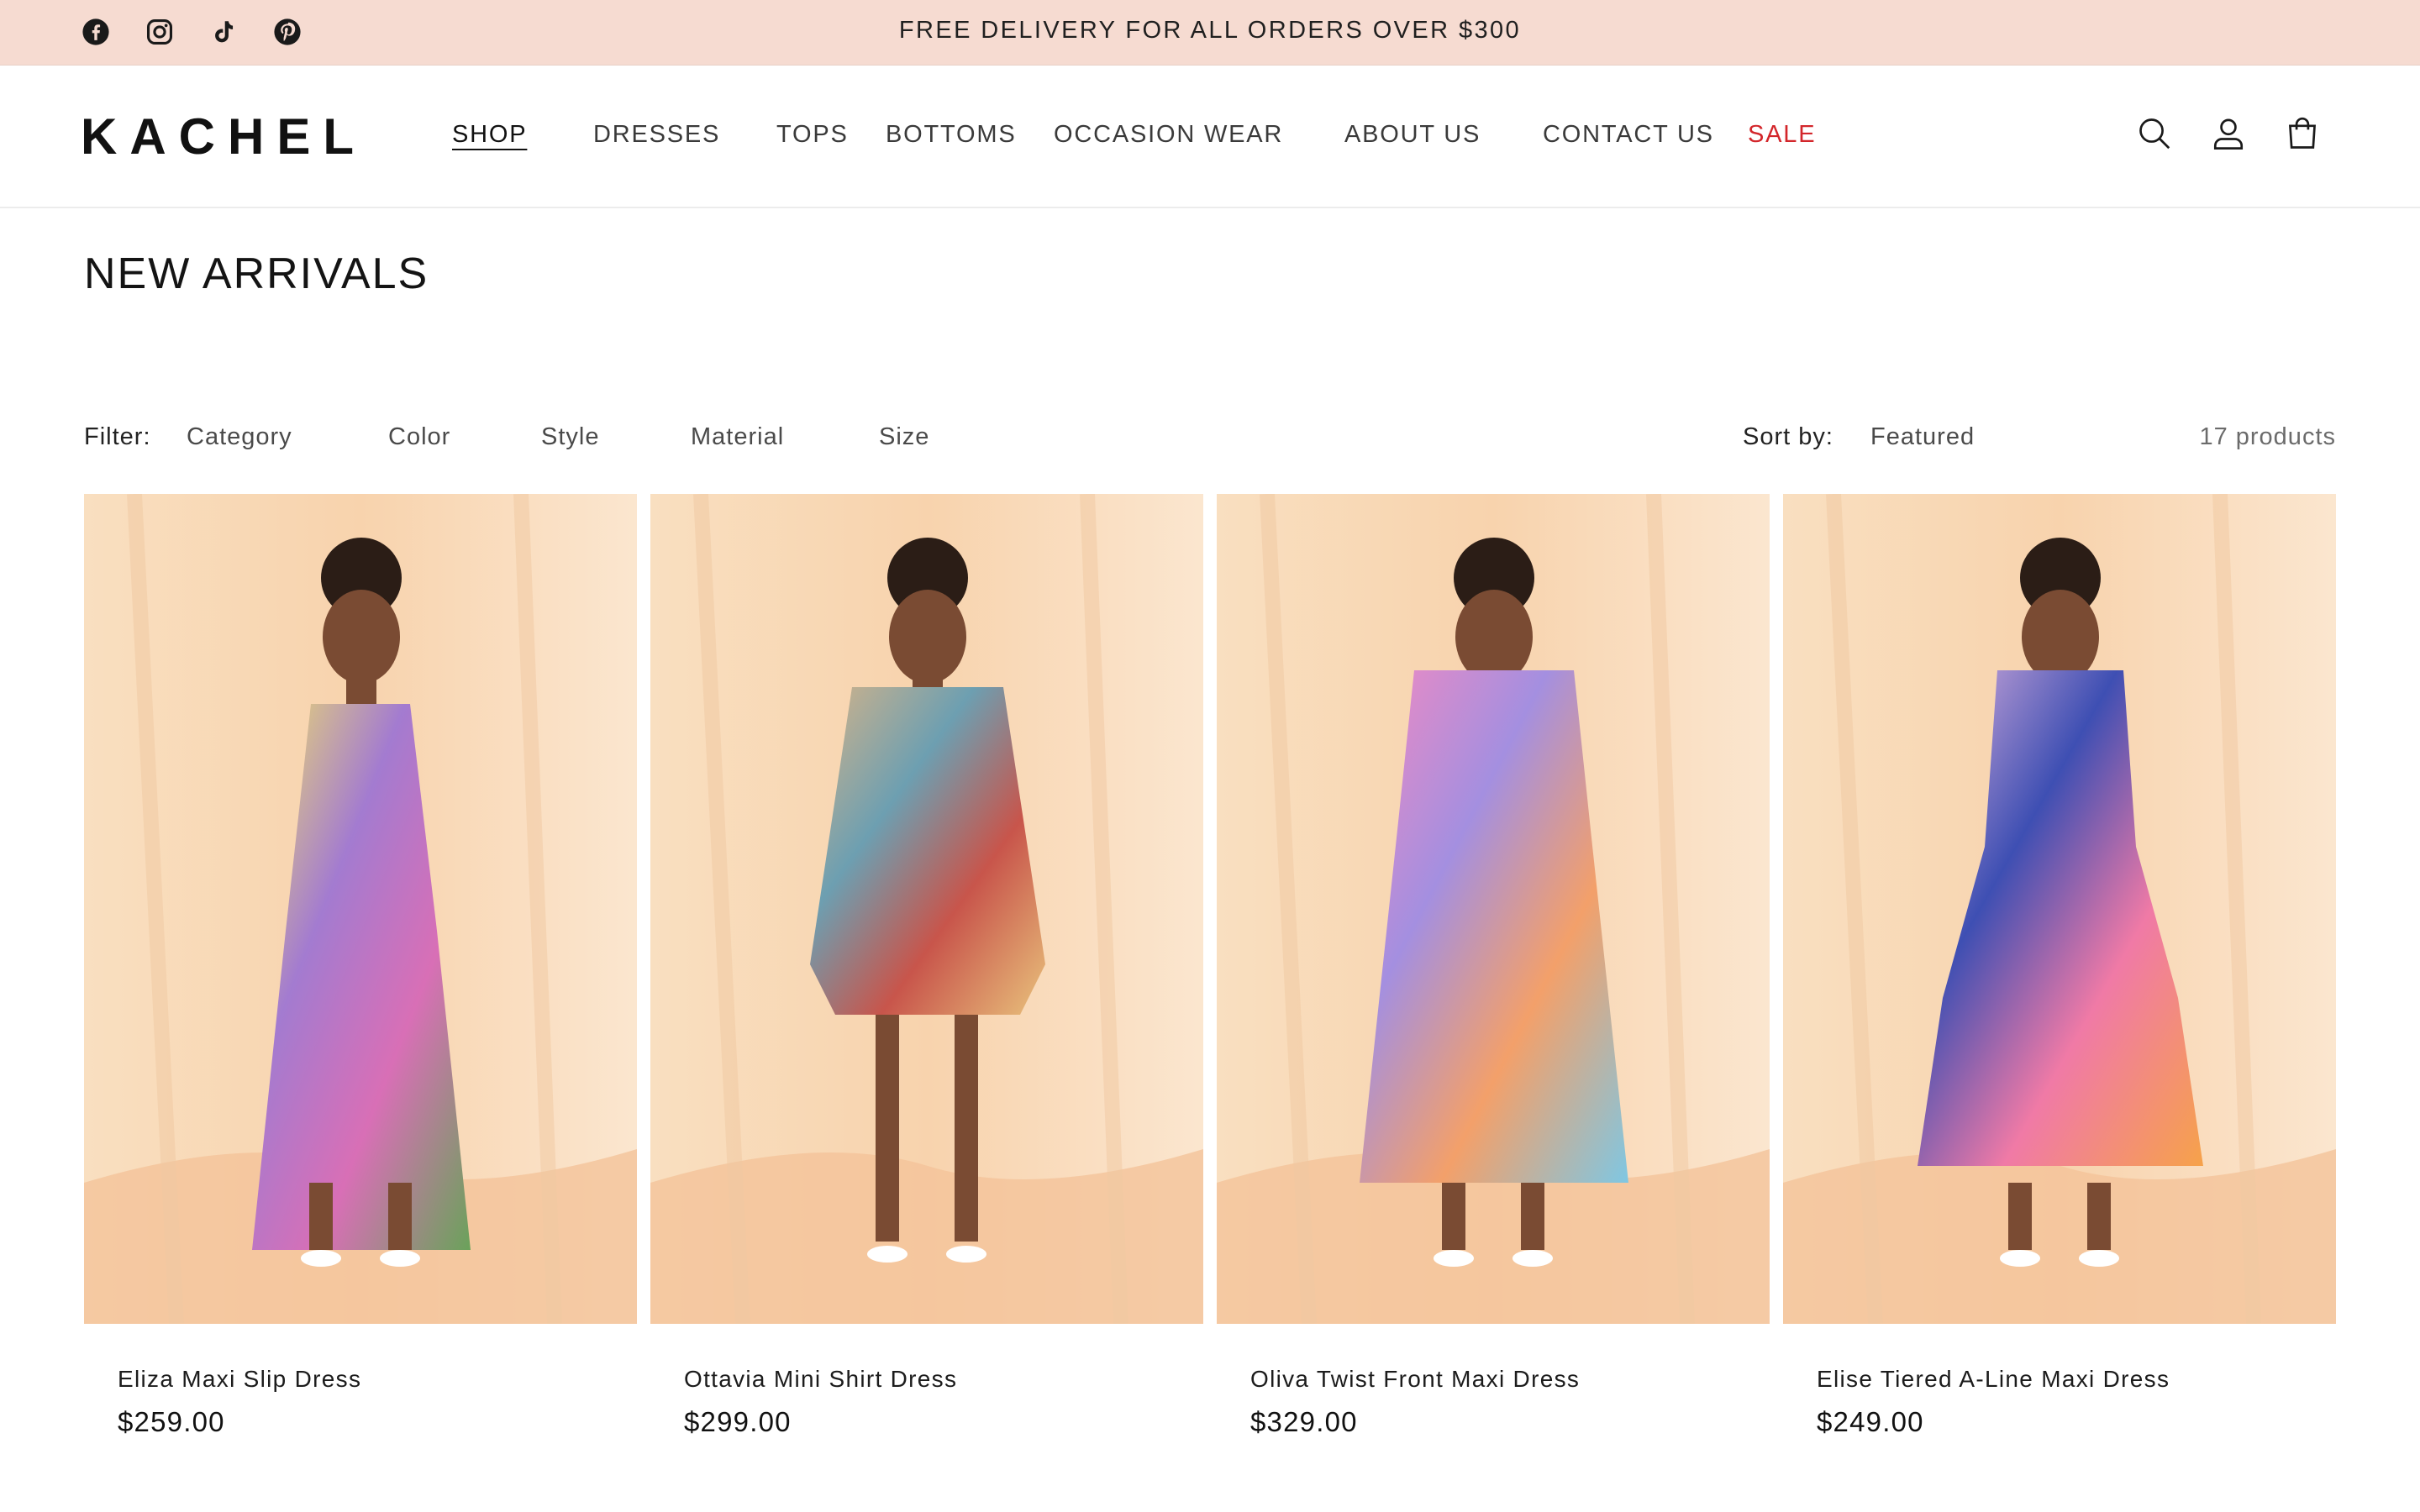 This screenshot has height=1512, width=2420. Describe the element at coordinates (1870, 1421) in the screenshot. I see `product-price: $249.00` at that location.